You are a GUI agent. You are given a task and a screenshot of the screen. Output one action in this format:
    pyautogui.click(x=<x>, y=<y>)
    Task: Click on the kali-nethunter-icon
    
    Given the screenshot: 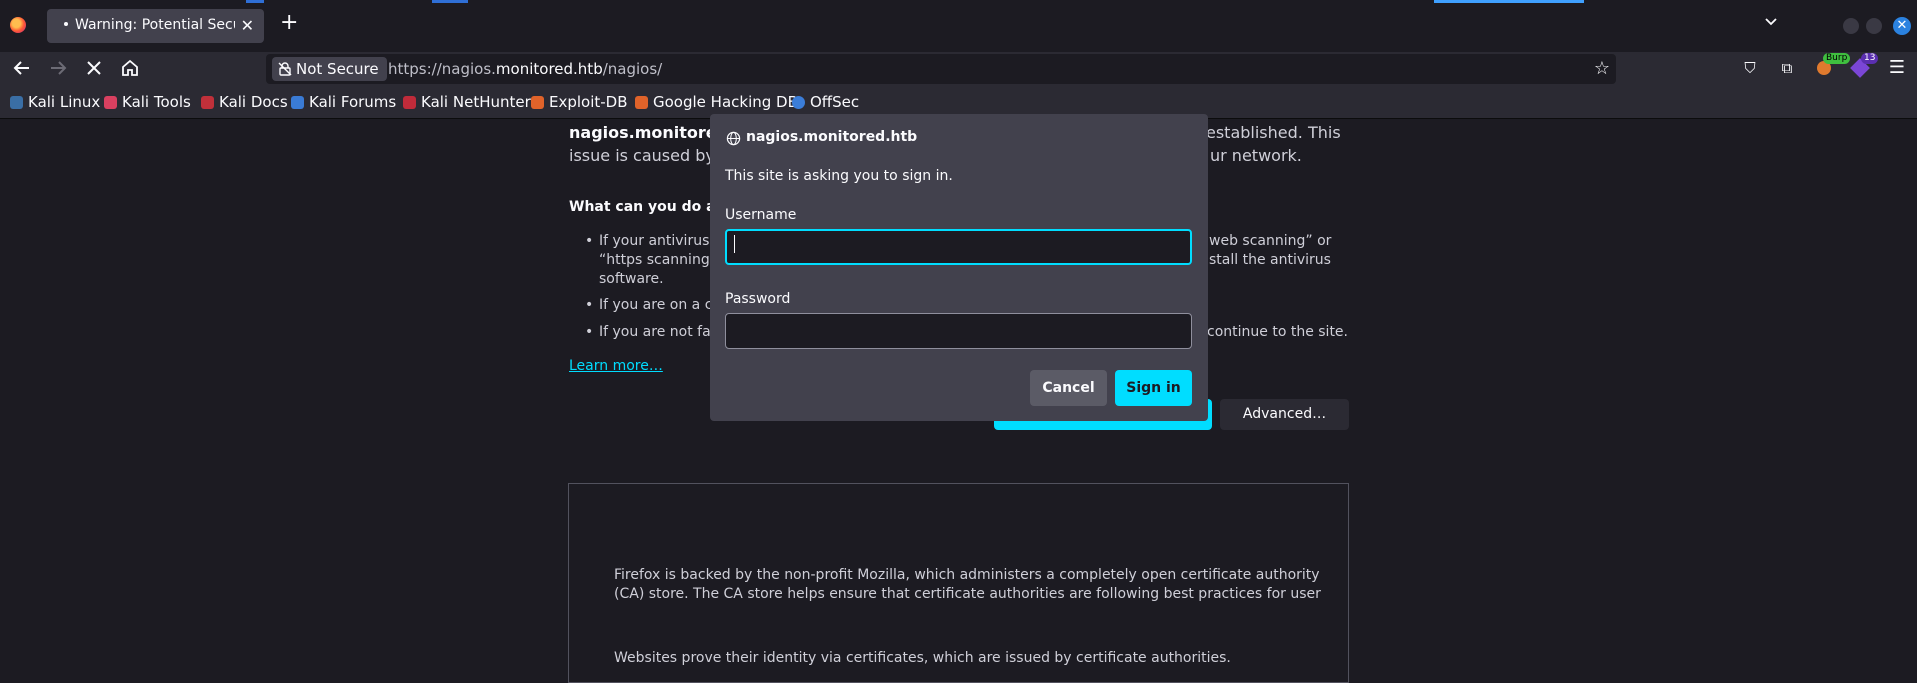 What is the action you would take?
    pyautogui.click(x=409, y=102)
    